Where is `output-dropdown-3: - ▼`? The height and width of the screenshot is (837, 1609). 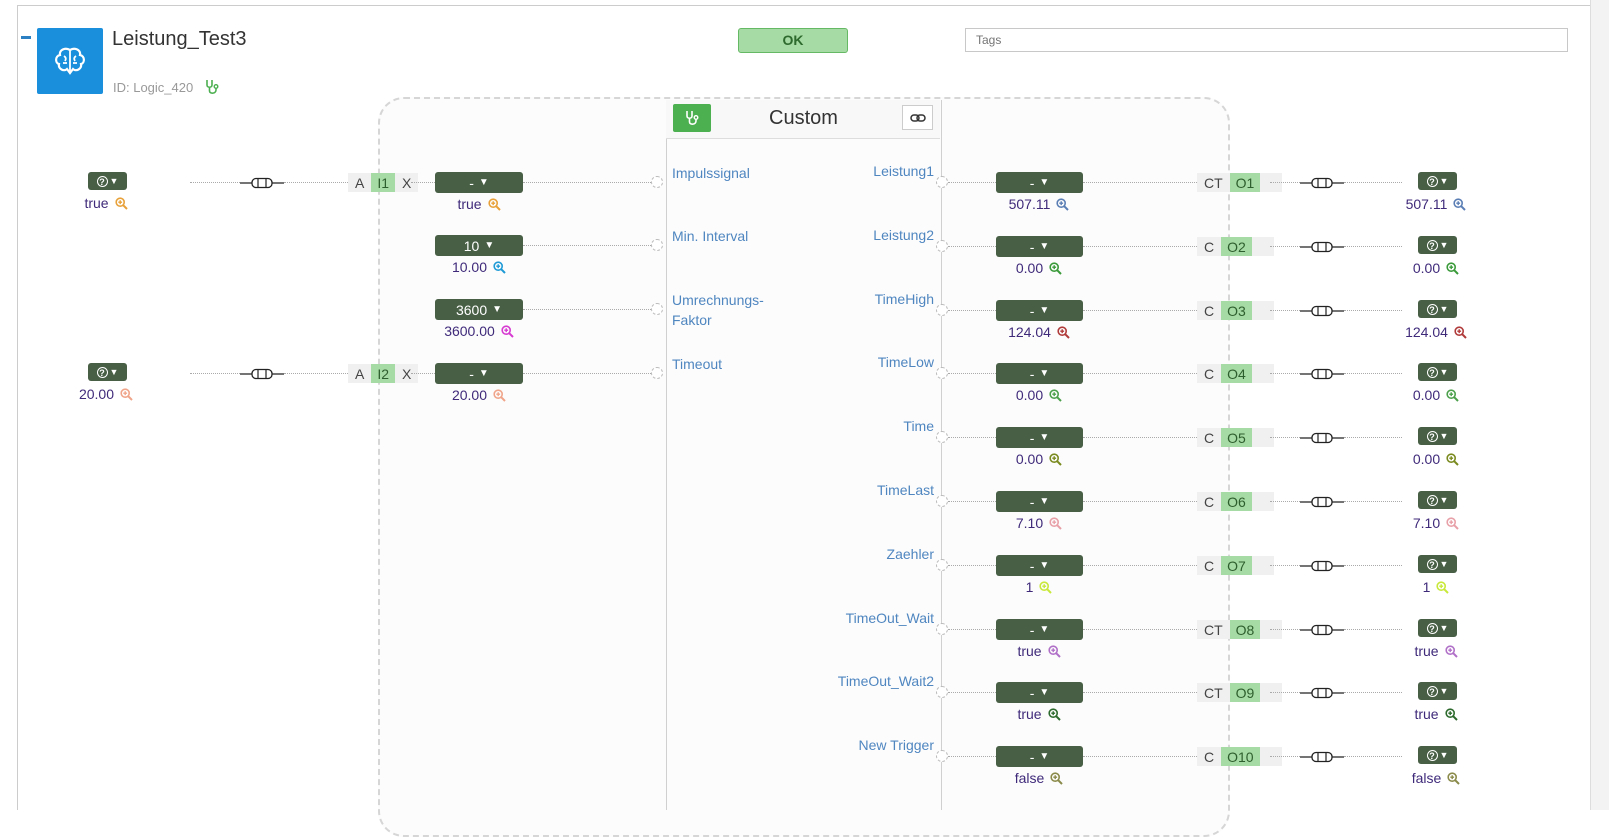 output-dropdown-3: - ▼ is located at coordinates (1039, 310).